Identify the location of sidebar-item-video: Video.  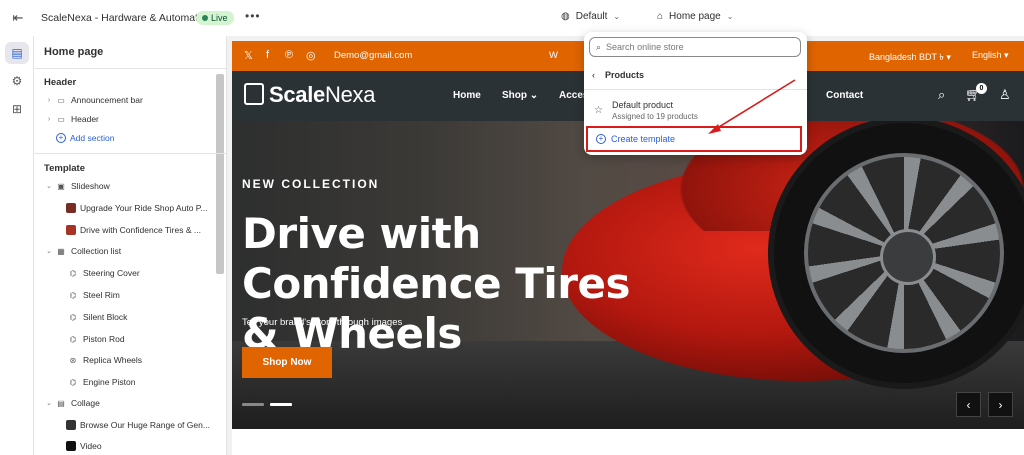
(84, 446).